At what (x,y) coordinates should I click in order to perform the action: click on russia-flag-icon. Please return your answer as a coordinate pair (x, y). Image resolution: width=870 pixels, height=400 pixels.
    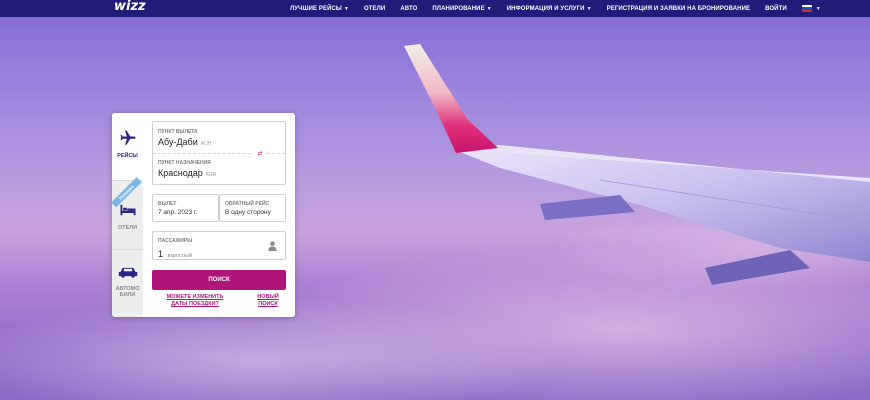
    Looking at the image, I should click on (806, 8).